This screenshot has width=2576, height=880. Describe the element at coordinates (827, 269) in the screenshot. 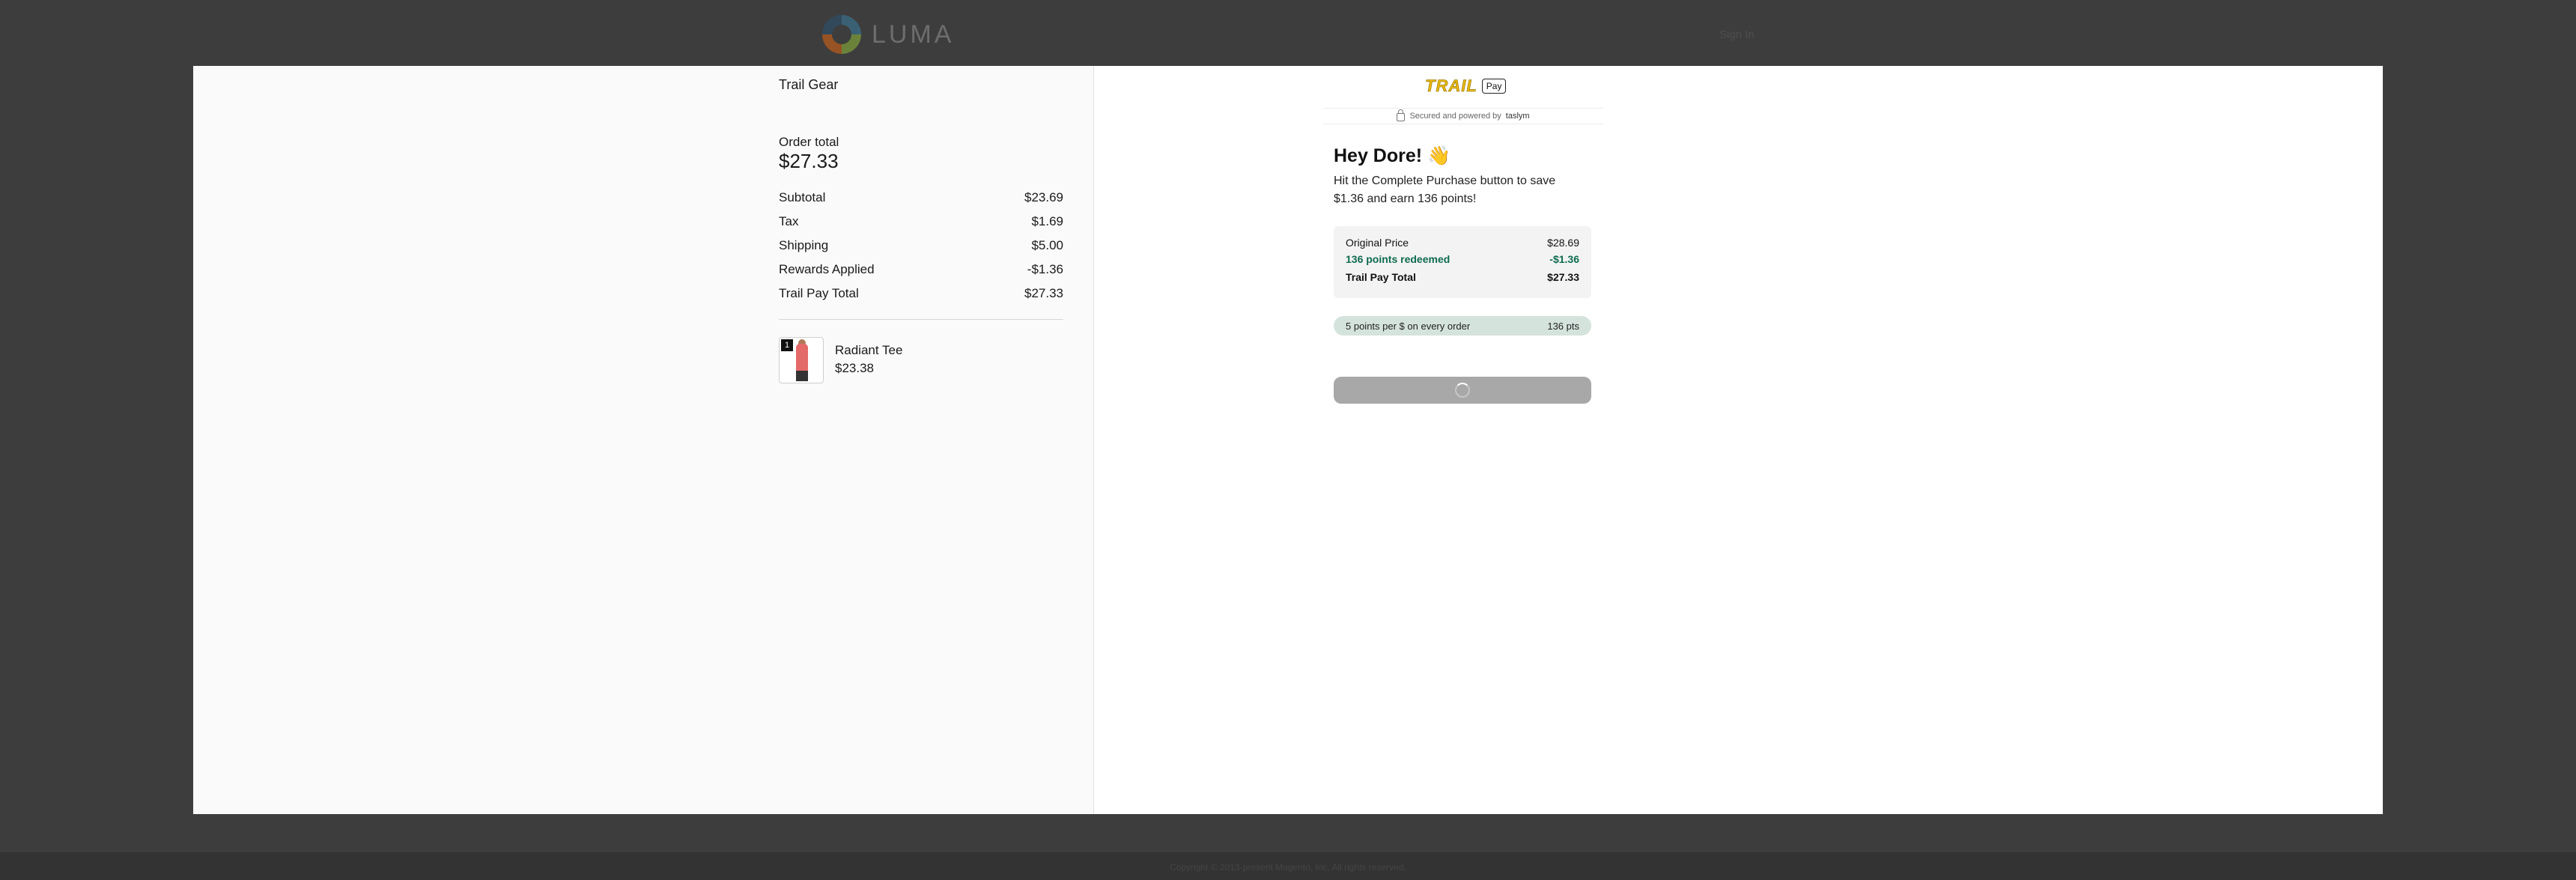

I see `summary-label: Rewards Applied` at that location.